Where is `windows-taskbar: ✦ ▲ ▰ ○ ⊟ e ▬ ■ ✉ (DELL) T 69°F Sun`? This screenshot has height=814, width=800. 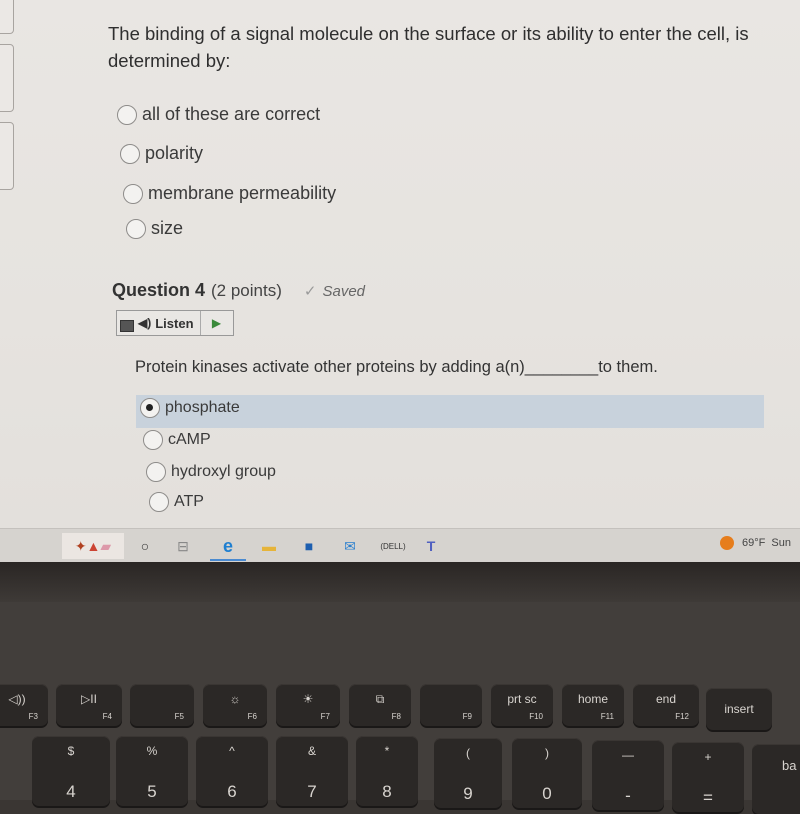
windows-taskbar: ✦ ▲ ▰ ○ ⊟ e ▬ ■ ✉ (DELL) T 69°F Sun is located at coordinates (400, 545).